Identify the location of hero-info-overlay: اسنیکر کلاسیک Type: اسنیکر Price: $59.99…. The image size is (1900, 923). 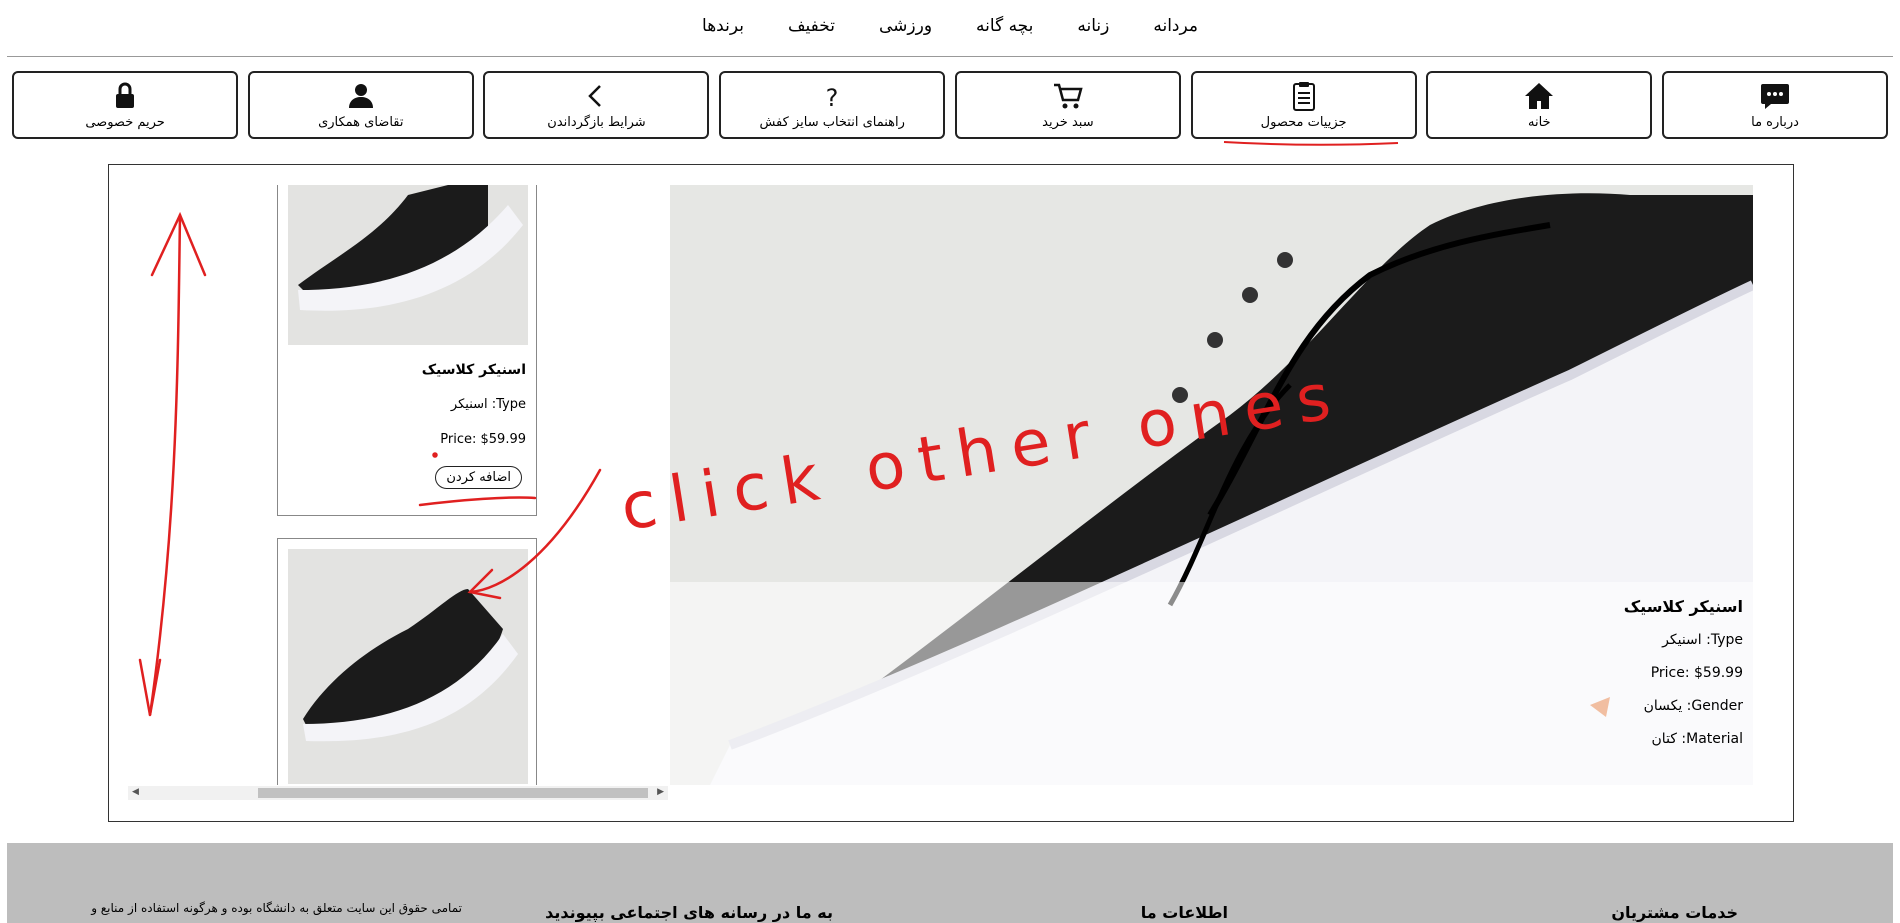
(1211, 683).